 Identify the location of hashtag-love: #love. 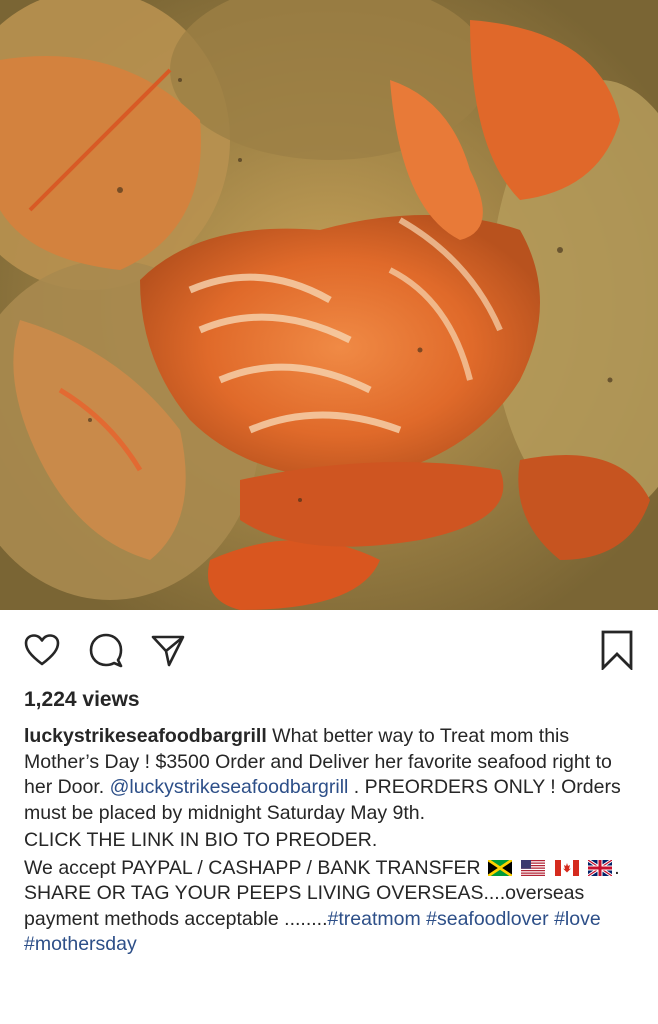
(577, 919).